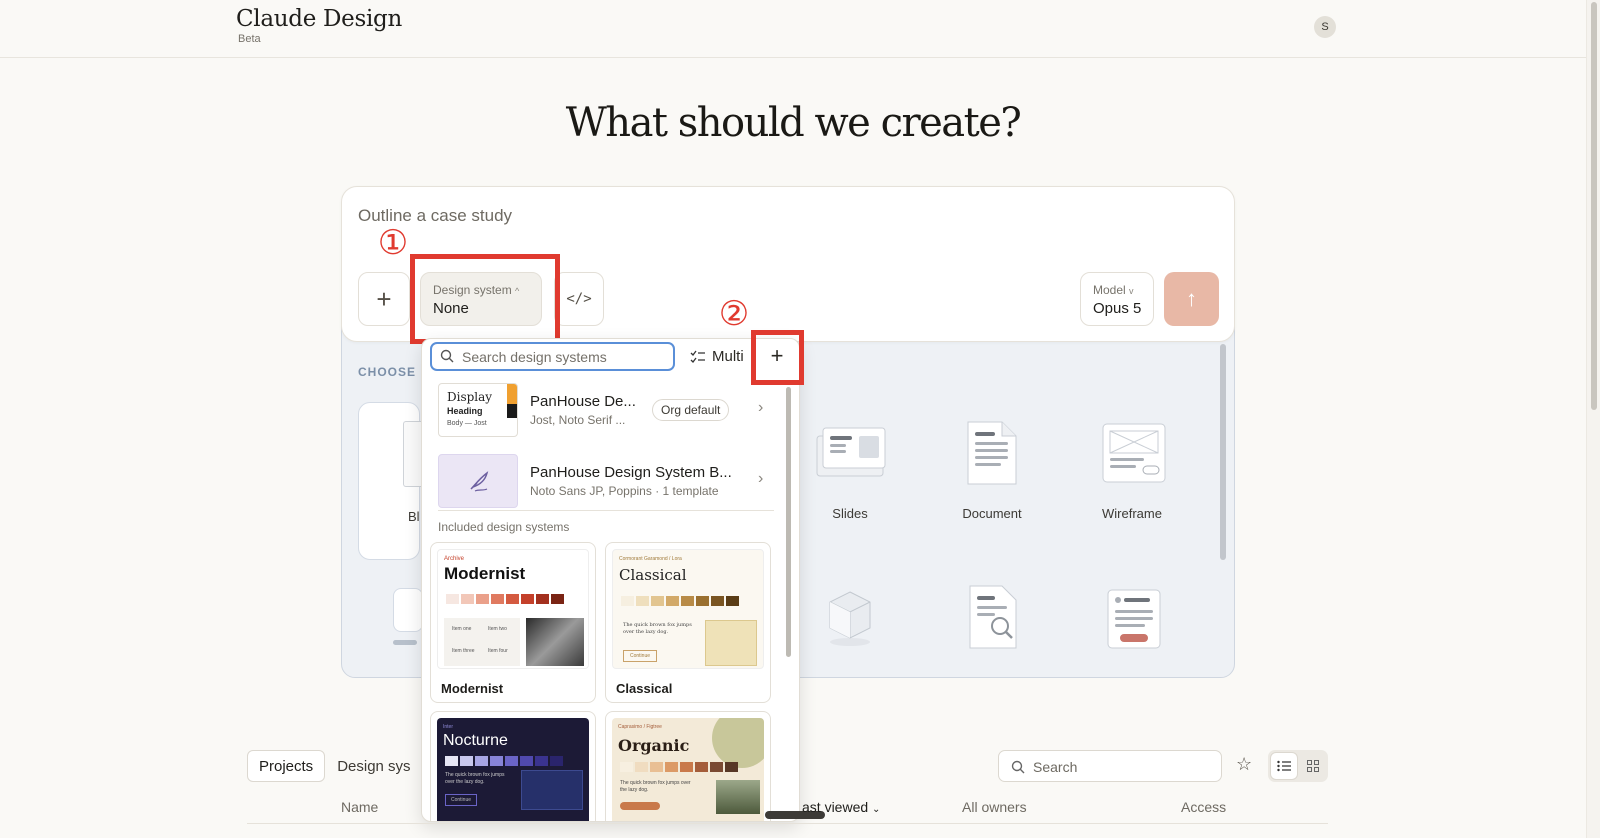 The height and width of the screenshot is (838, 1600). I want to click on blank-icon, so click(413, 454).